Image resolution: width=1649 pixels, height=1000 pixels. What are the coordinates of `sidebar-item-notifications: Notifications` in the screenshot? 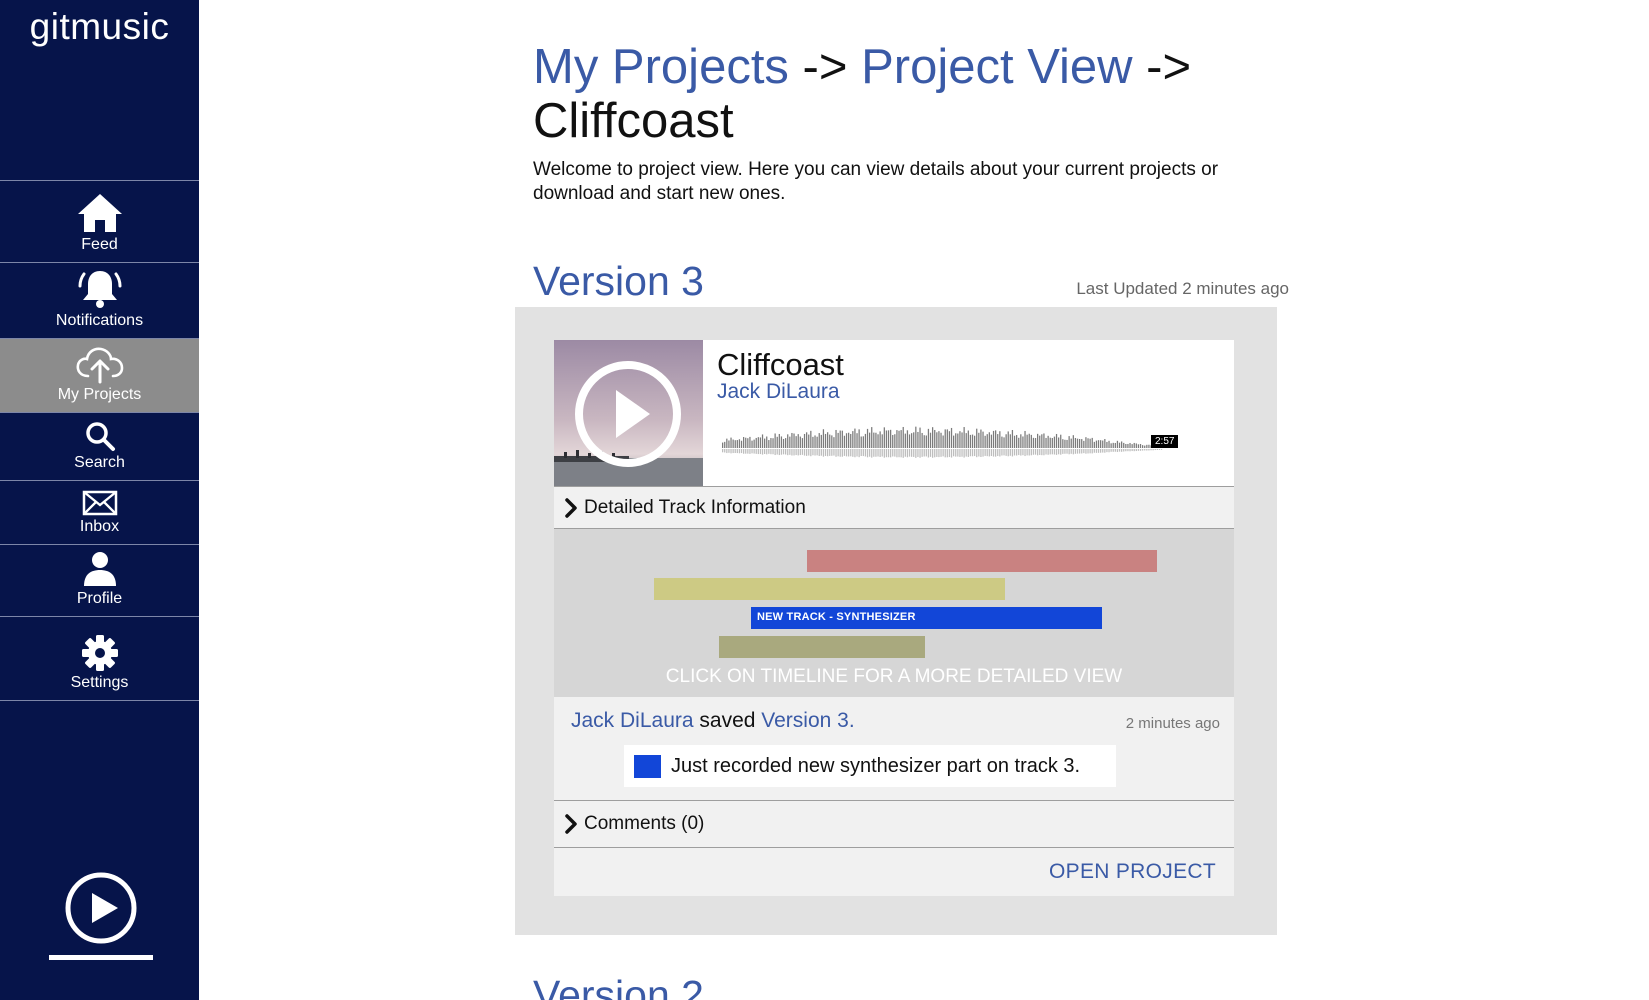 It's located at (99, 301).